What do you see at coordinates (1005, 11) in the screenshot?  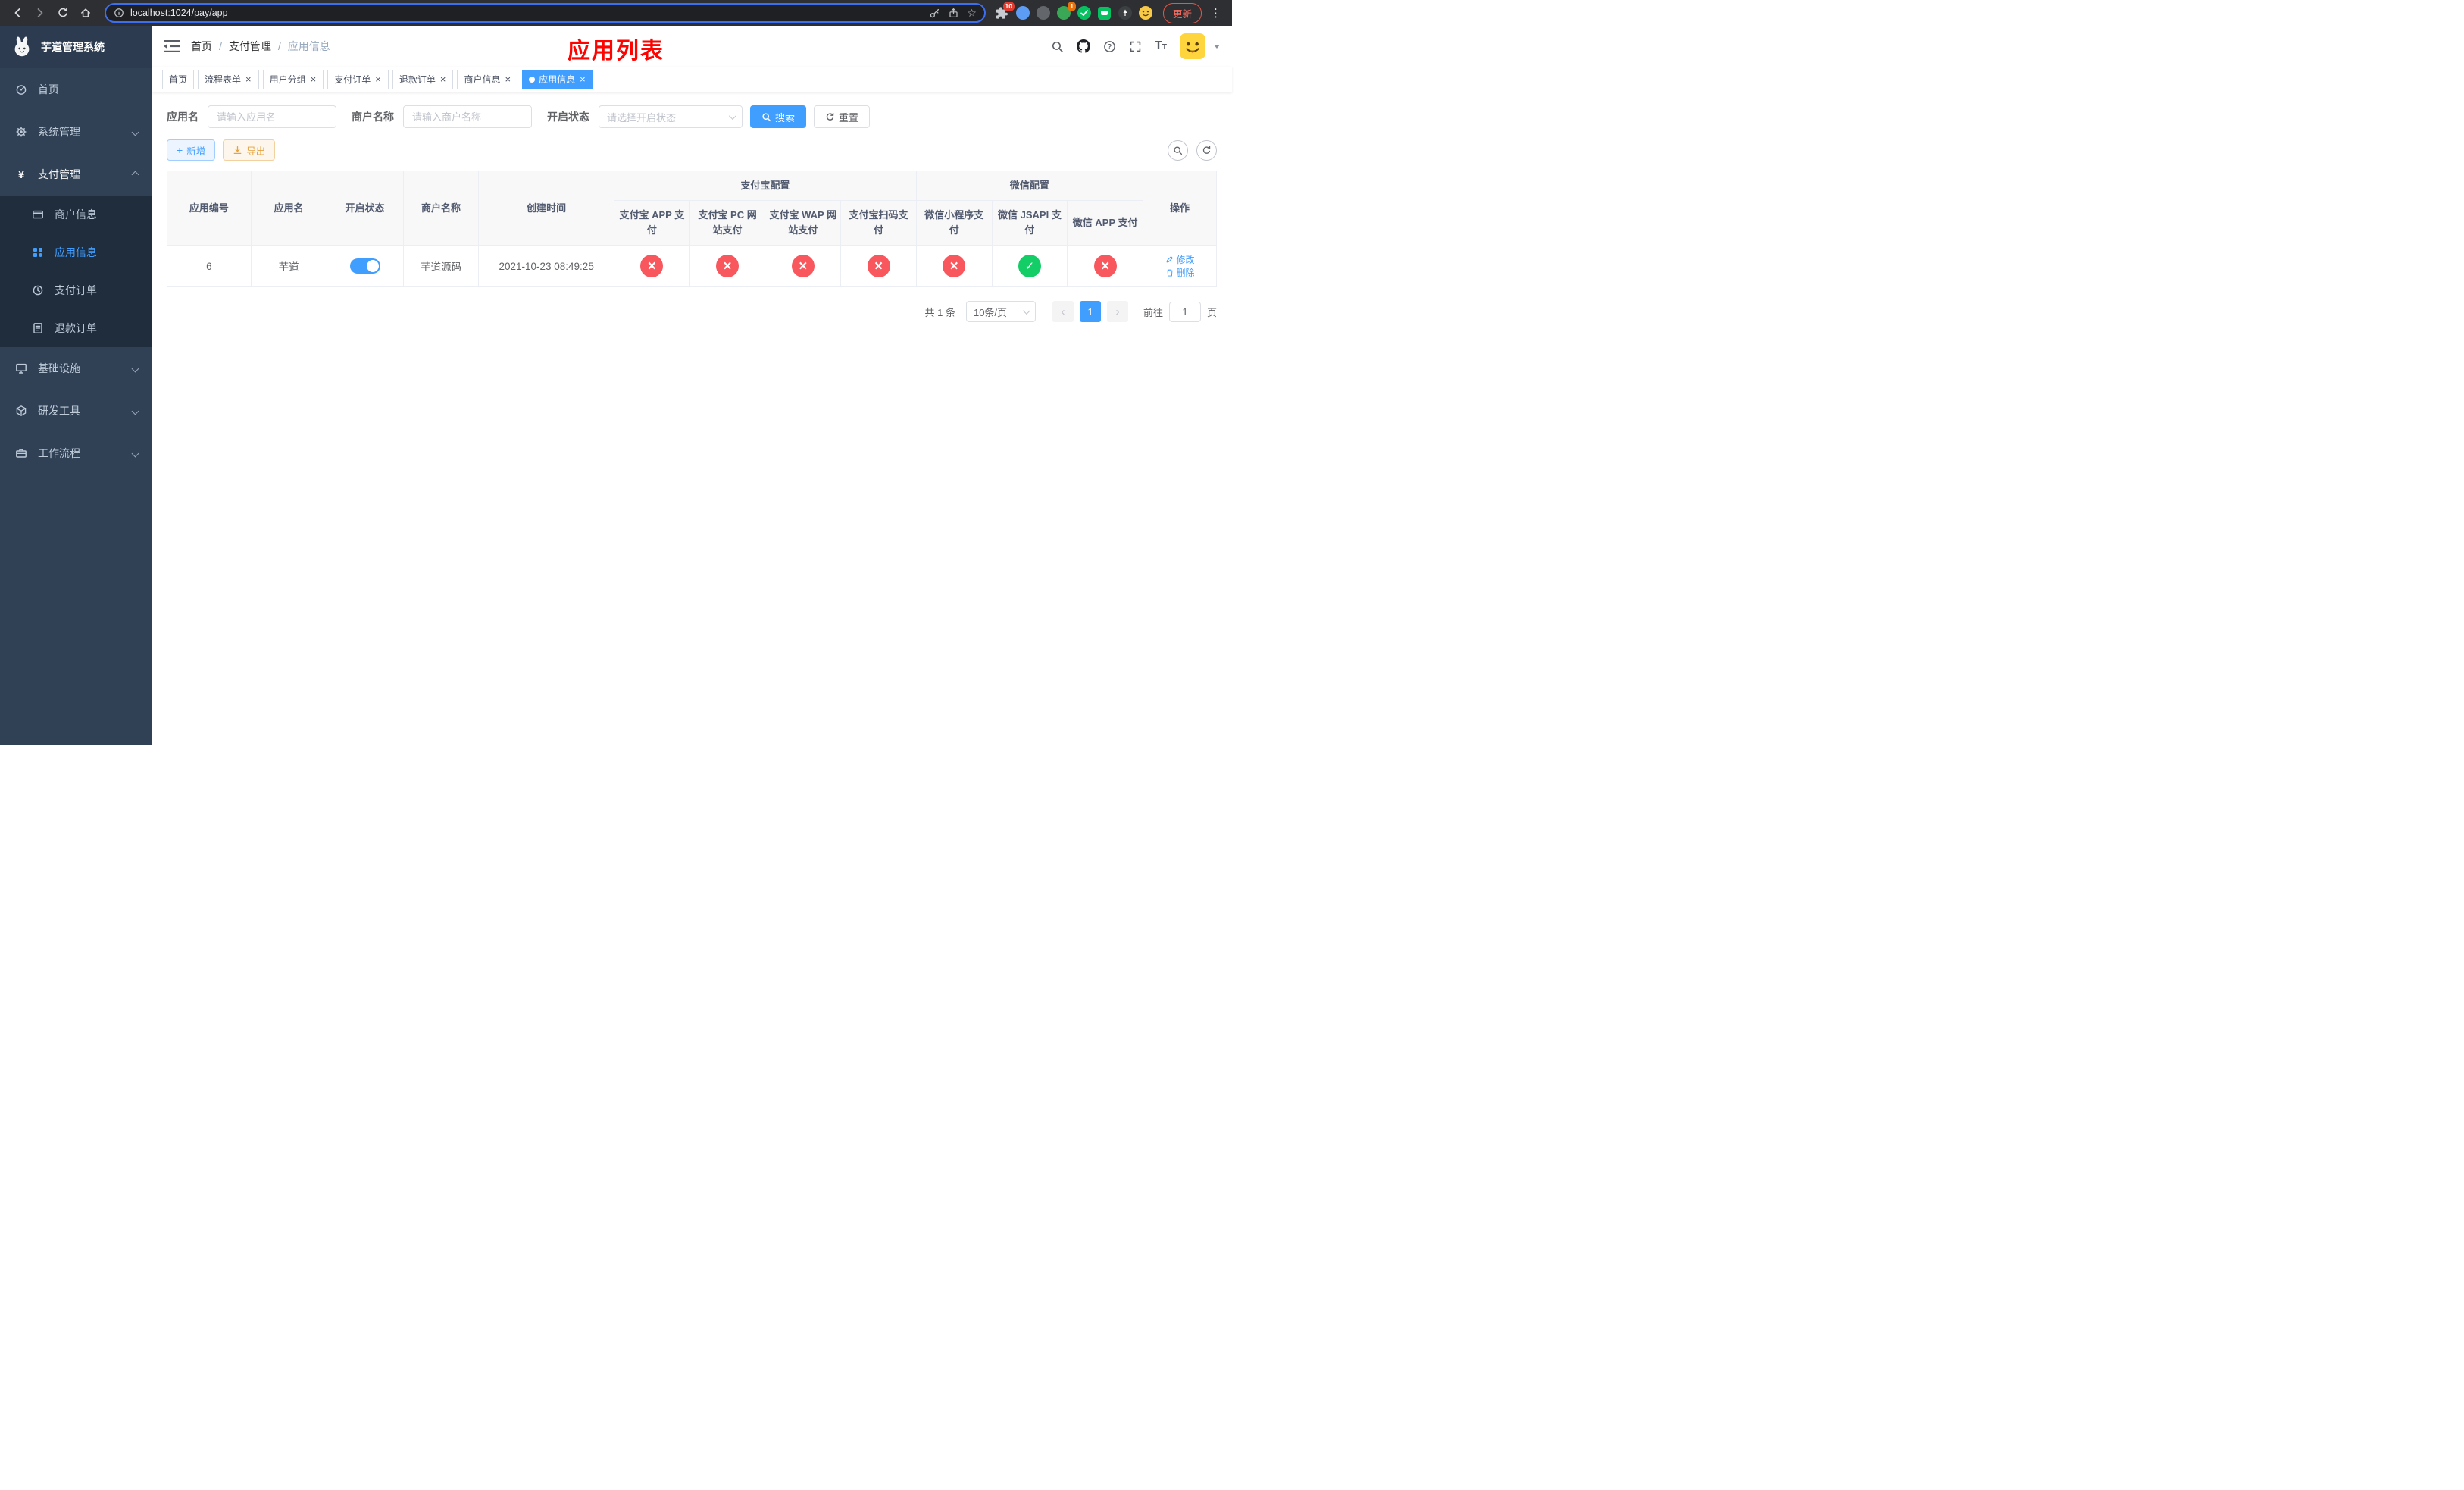 I see `extensions-puzzle-icon: 10` at bounding box center [1005, 11].